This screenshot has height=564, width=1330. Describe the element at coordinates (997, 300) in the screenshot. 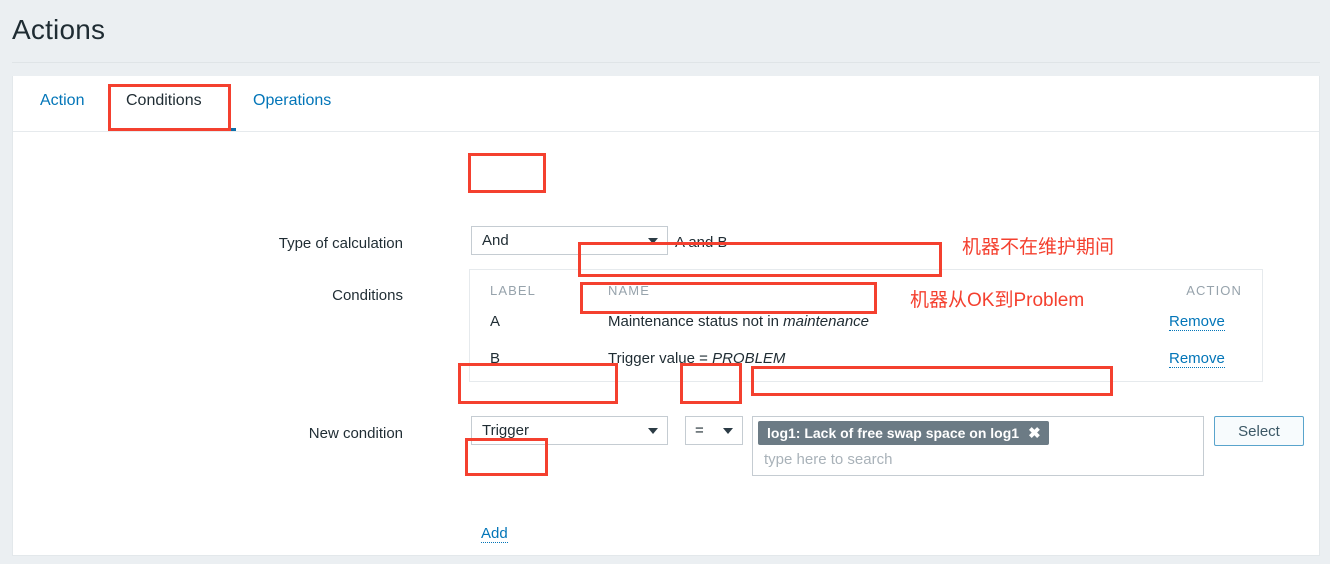

I see `annotation-text-ok-to-problem: 机器从OK到Problem` at that location.